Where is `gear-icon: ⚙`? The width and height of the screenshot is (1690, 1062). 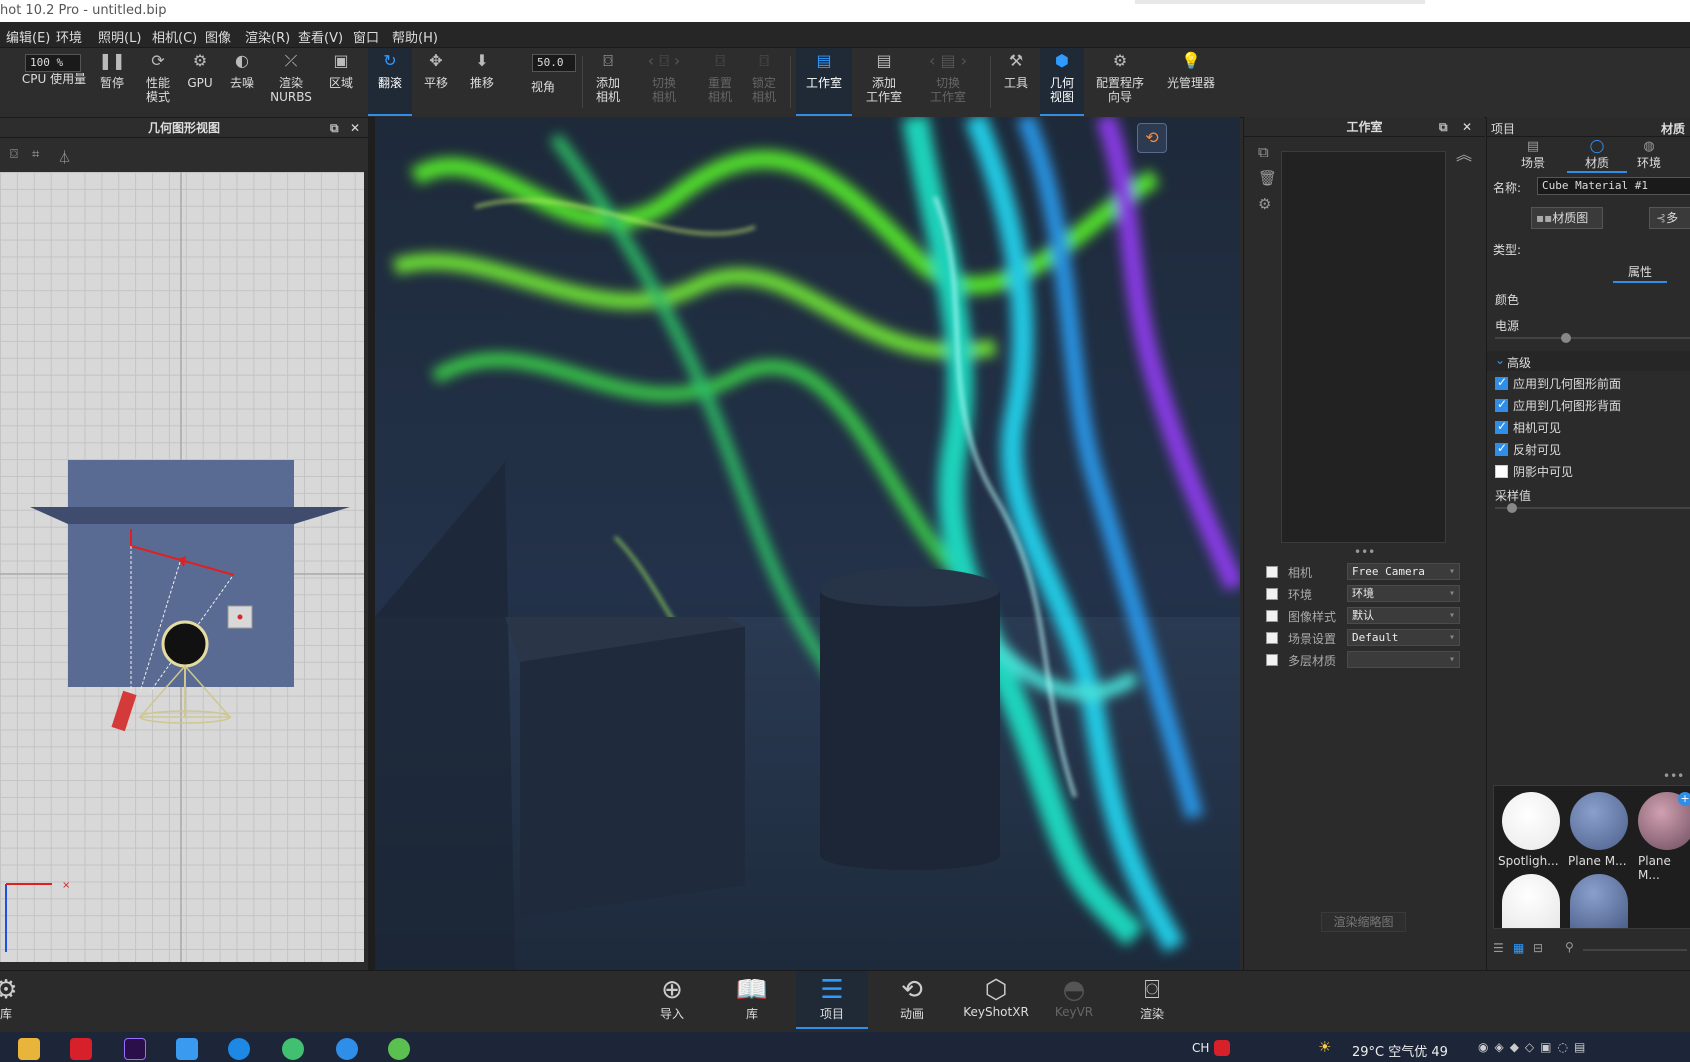 gear-icon: ⚙ is located at coordinates (1264, 204).